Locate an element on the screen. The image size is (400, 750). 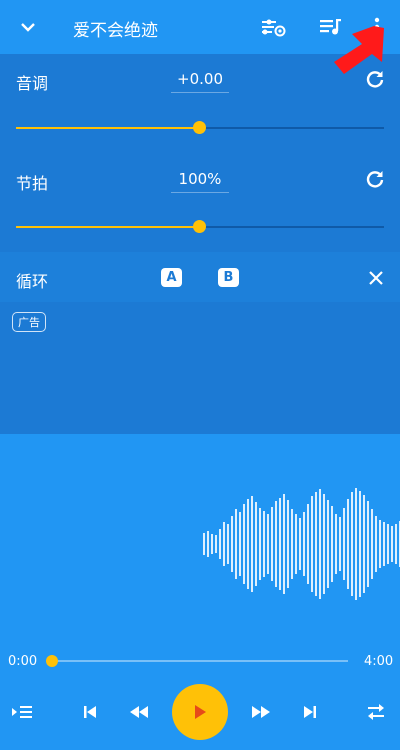
loop-point-a-button: A is located at coordinates (171, 277).